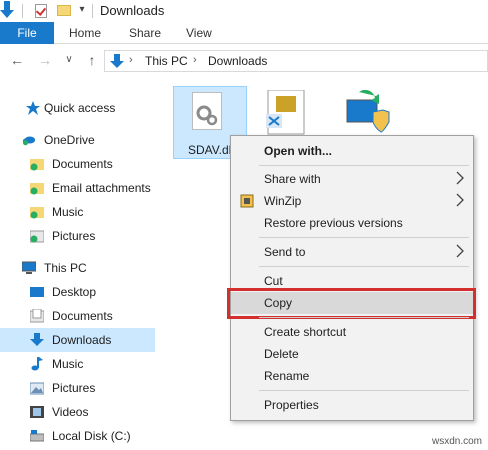 The width and height of the screenshot is (488, 450). Describe the element at coordinates (352, 201) in the screenshot. I see `menu-item-winzip: WinZip` at that location.